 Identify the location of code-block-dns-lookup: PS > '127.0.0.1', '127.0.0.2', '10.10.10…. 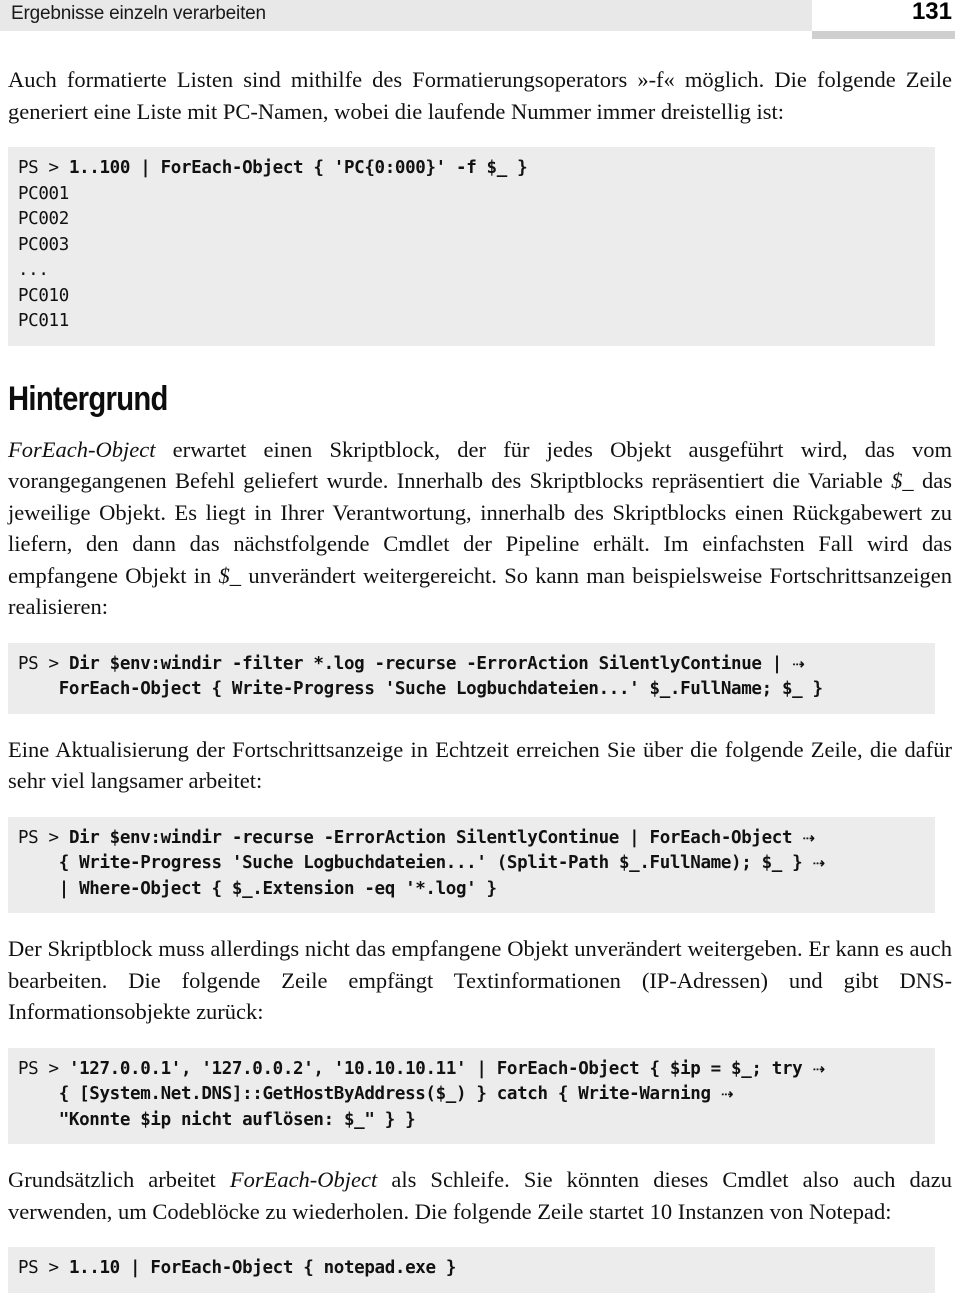
(471, 1095).